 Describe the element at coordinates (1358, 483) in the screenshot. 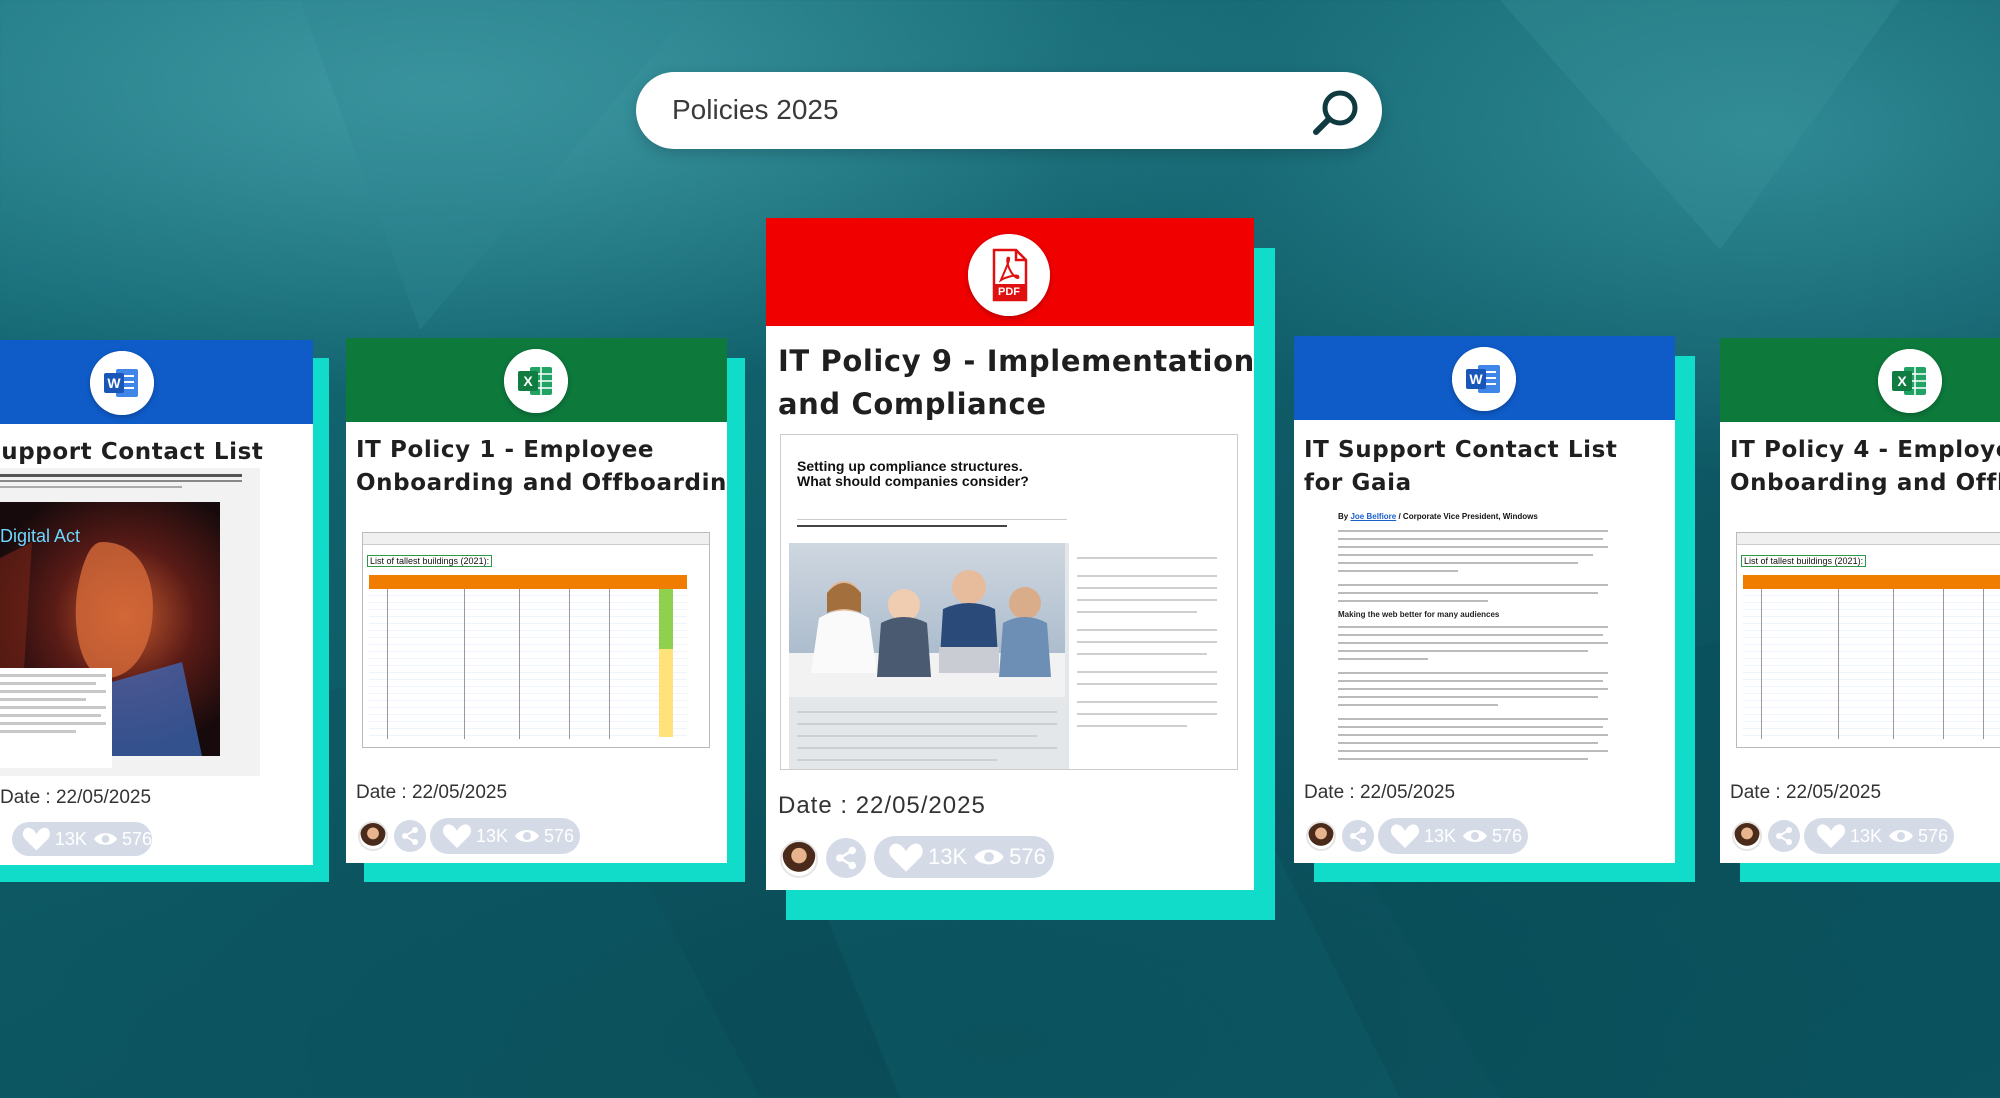

I see `card-title-line: for Gaia` at that location.